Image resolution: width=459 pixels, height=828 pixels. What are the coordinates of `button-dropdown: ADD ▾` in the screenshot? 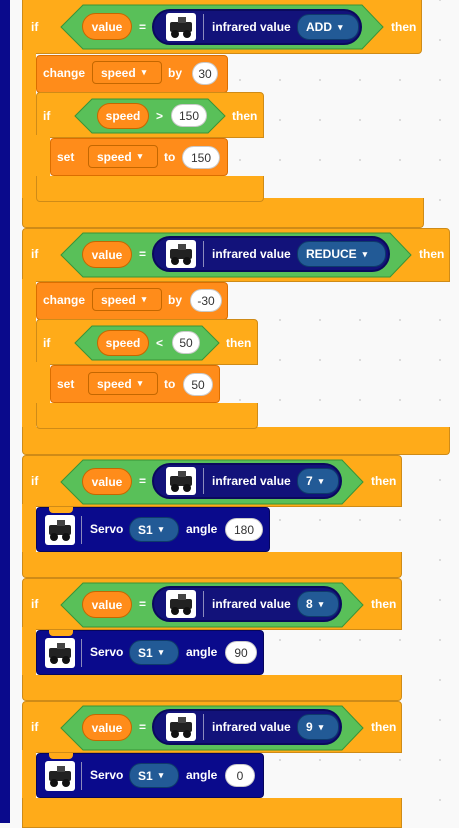 It's located at (328, 27).